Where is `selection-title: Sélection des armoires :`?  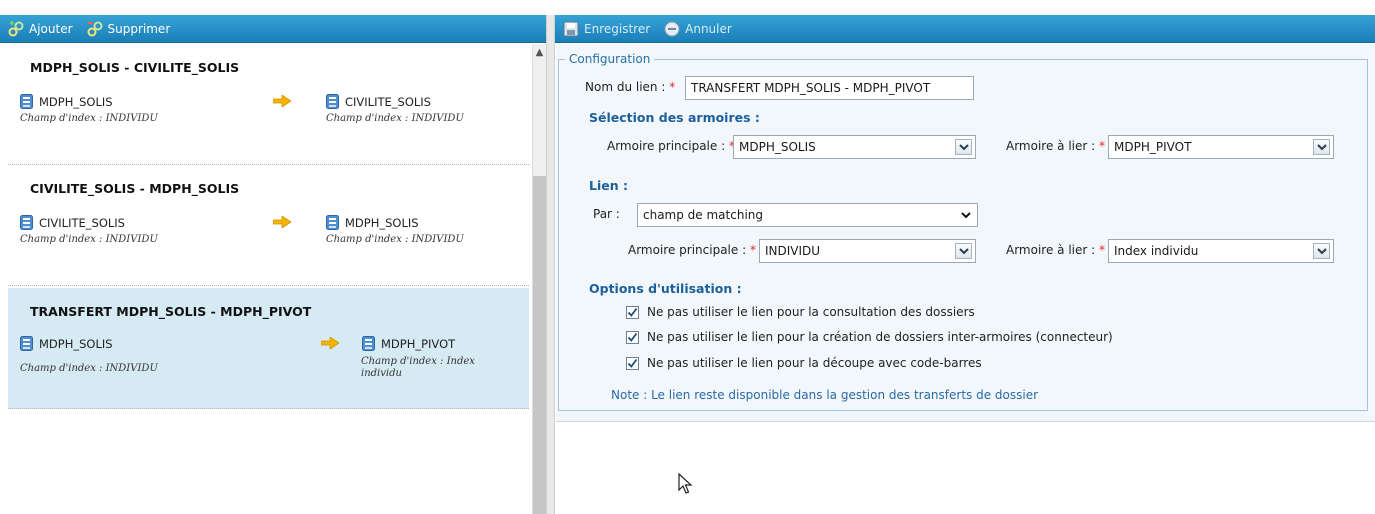 selection-title: Sélection des armoires : is located at coordinates (674, 117).